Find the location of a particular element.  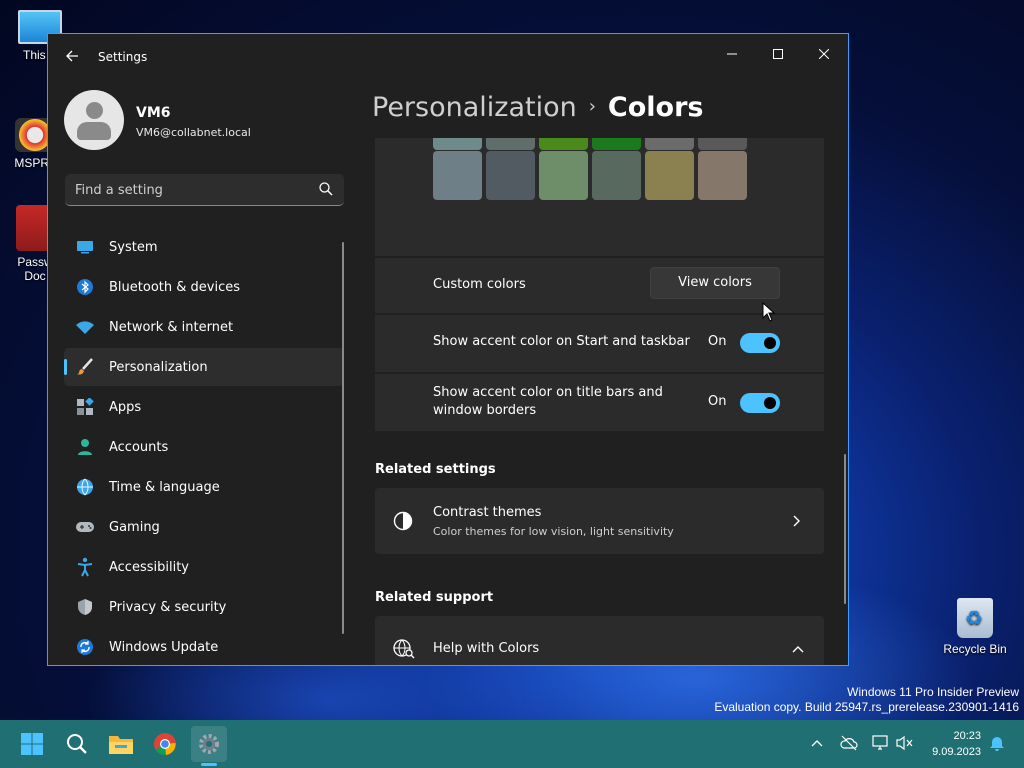

user-name: VM6 is located at coordinates (153, 113).